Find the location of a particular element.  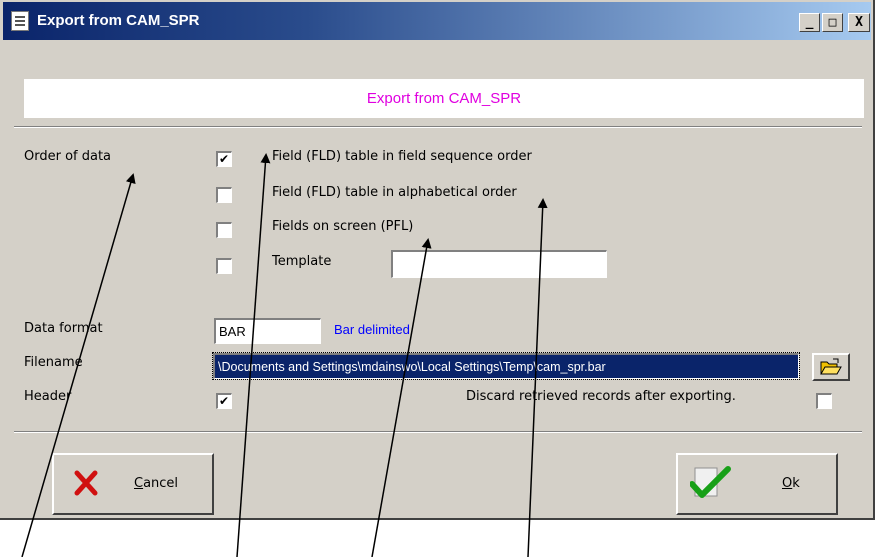

data-format-input: BAR is located at coordinates (267, 331).